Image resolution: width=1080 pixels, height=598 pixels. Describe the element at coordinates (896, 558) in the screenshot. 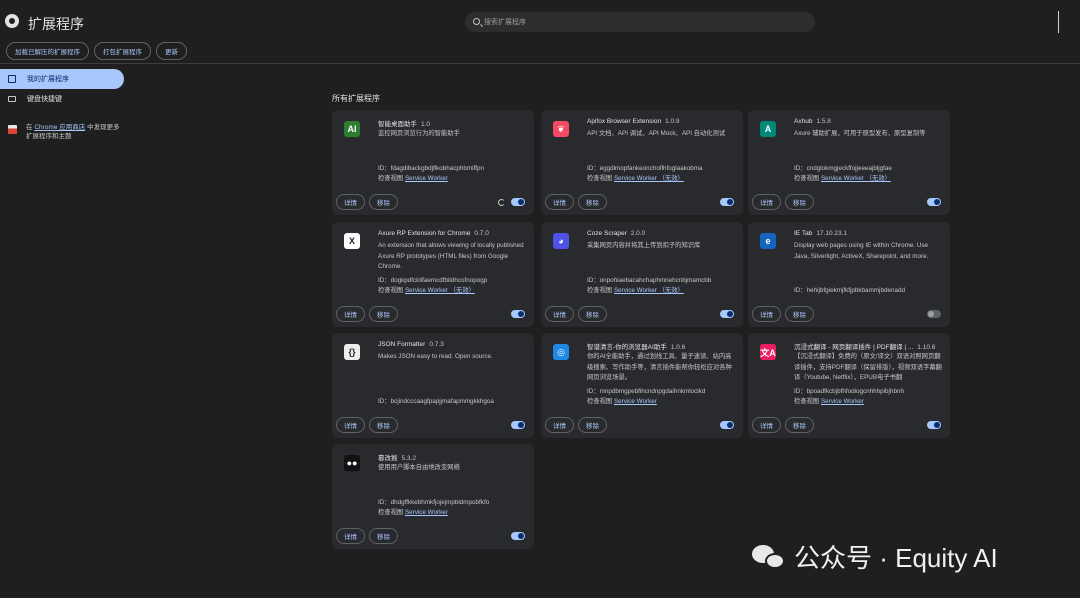

I see `watermark-text: 公众号 · Equity AI` at that location.